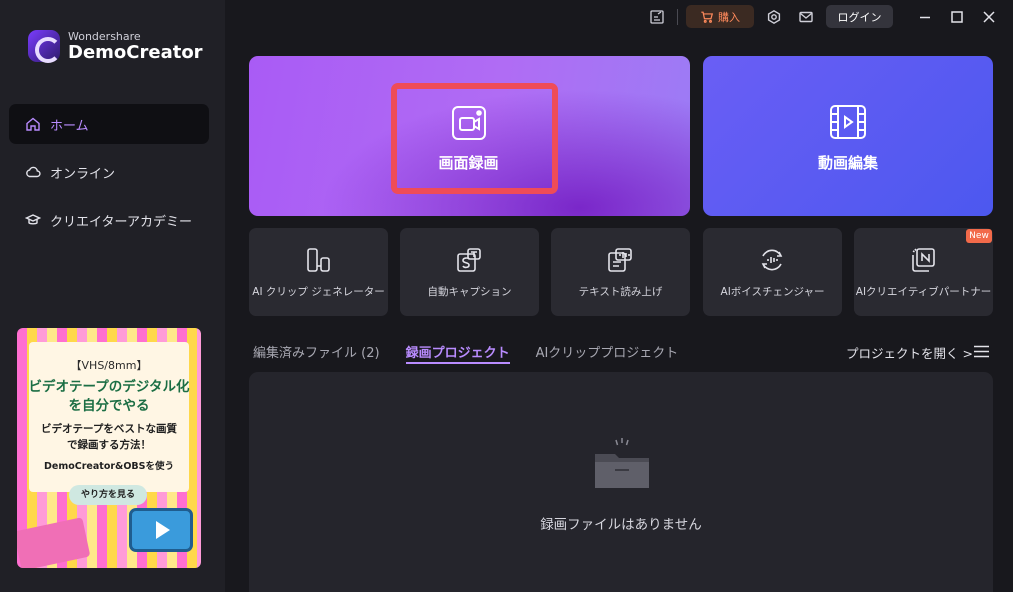 The width and height of the screenshot is (1013, 592). I want to click on tool-auto-caption: 自動キャプション, so click(469, 272).